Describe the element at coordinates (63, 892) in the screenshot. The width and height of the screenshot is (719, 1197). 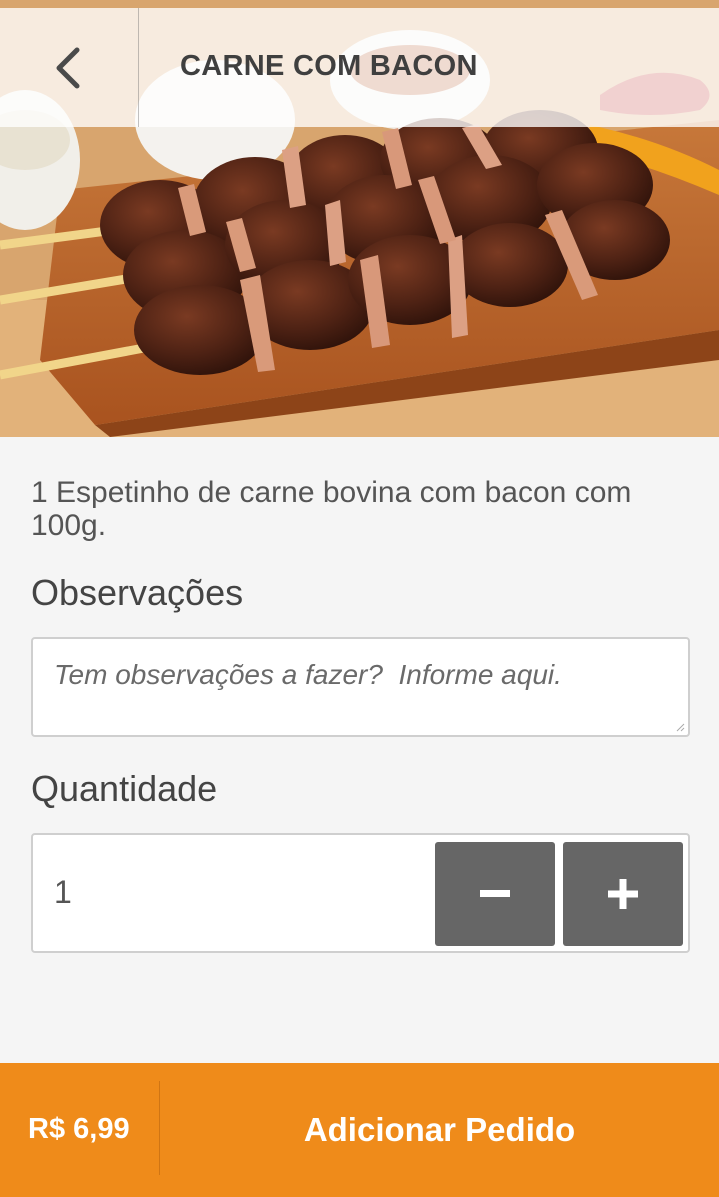
I see `quantity-value: 1` at that location.